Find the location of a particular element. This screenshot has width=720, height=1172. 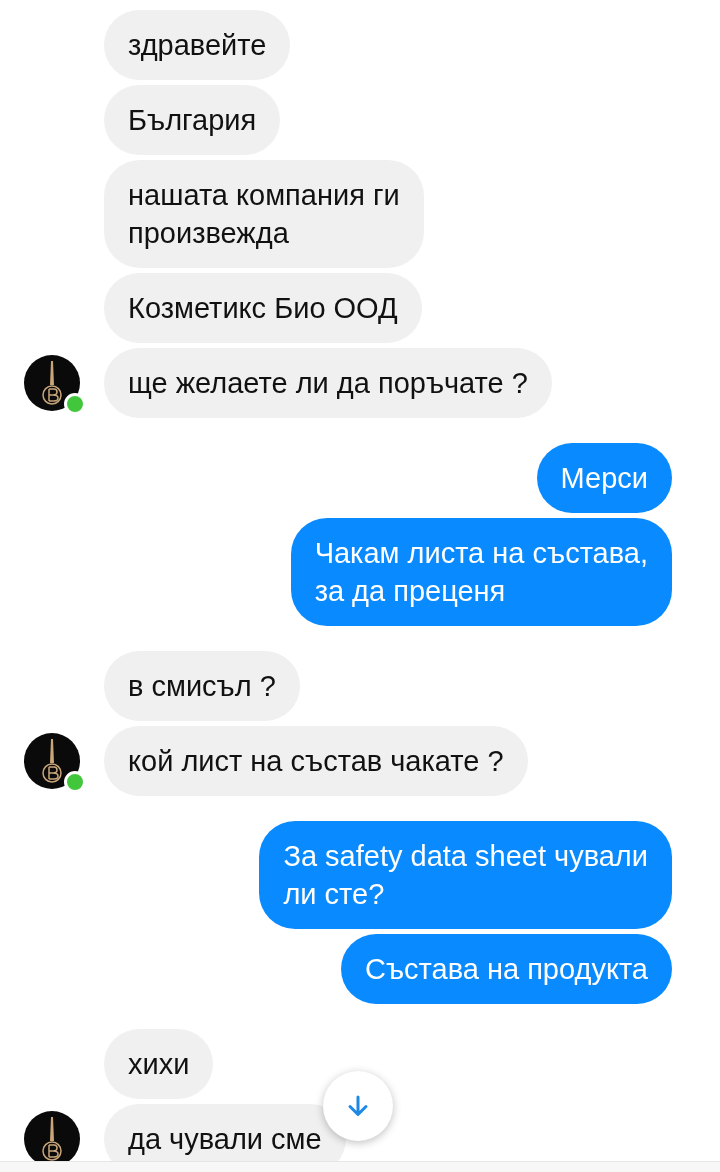

message-bubble: хихи is located at coordinates (159, 1064).